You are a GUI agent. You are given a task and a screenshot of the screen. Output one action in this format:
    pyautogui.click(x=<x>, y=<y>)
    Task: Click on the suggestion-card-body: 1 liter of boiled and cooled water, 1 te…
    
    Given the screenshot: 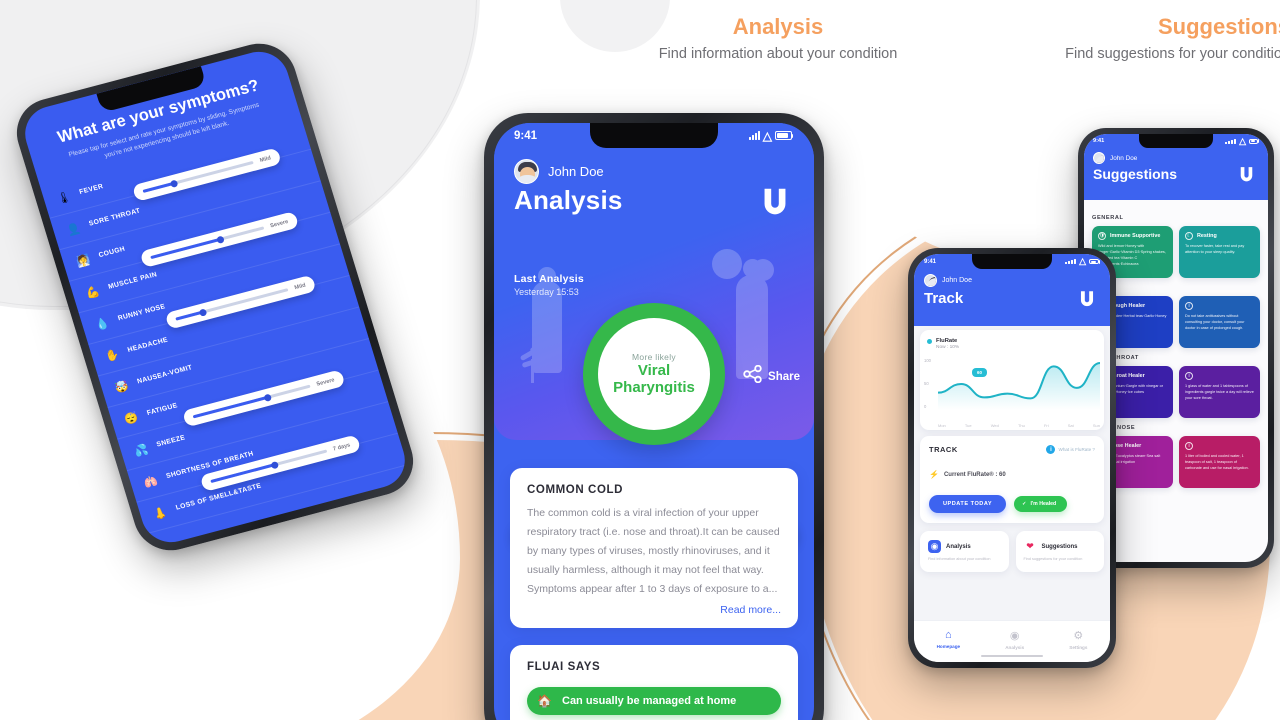 What is the action you would take?
    pyautogui.click(x=1217, y=462)
    